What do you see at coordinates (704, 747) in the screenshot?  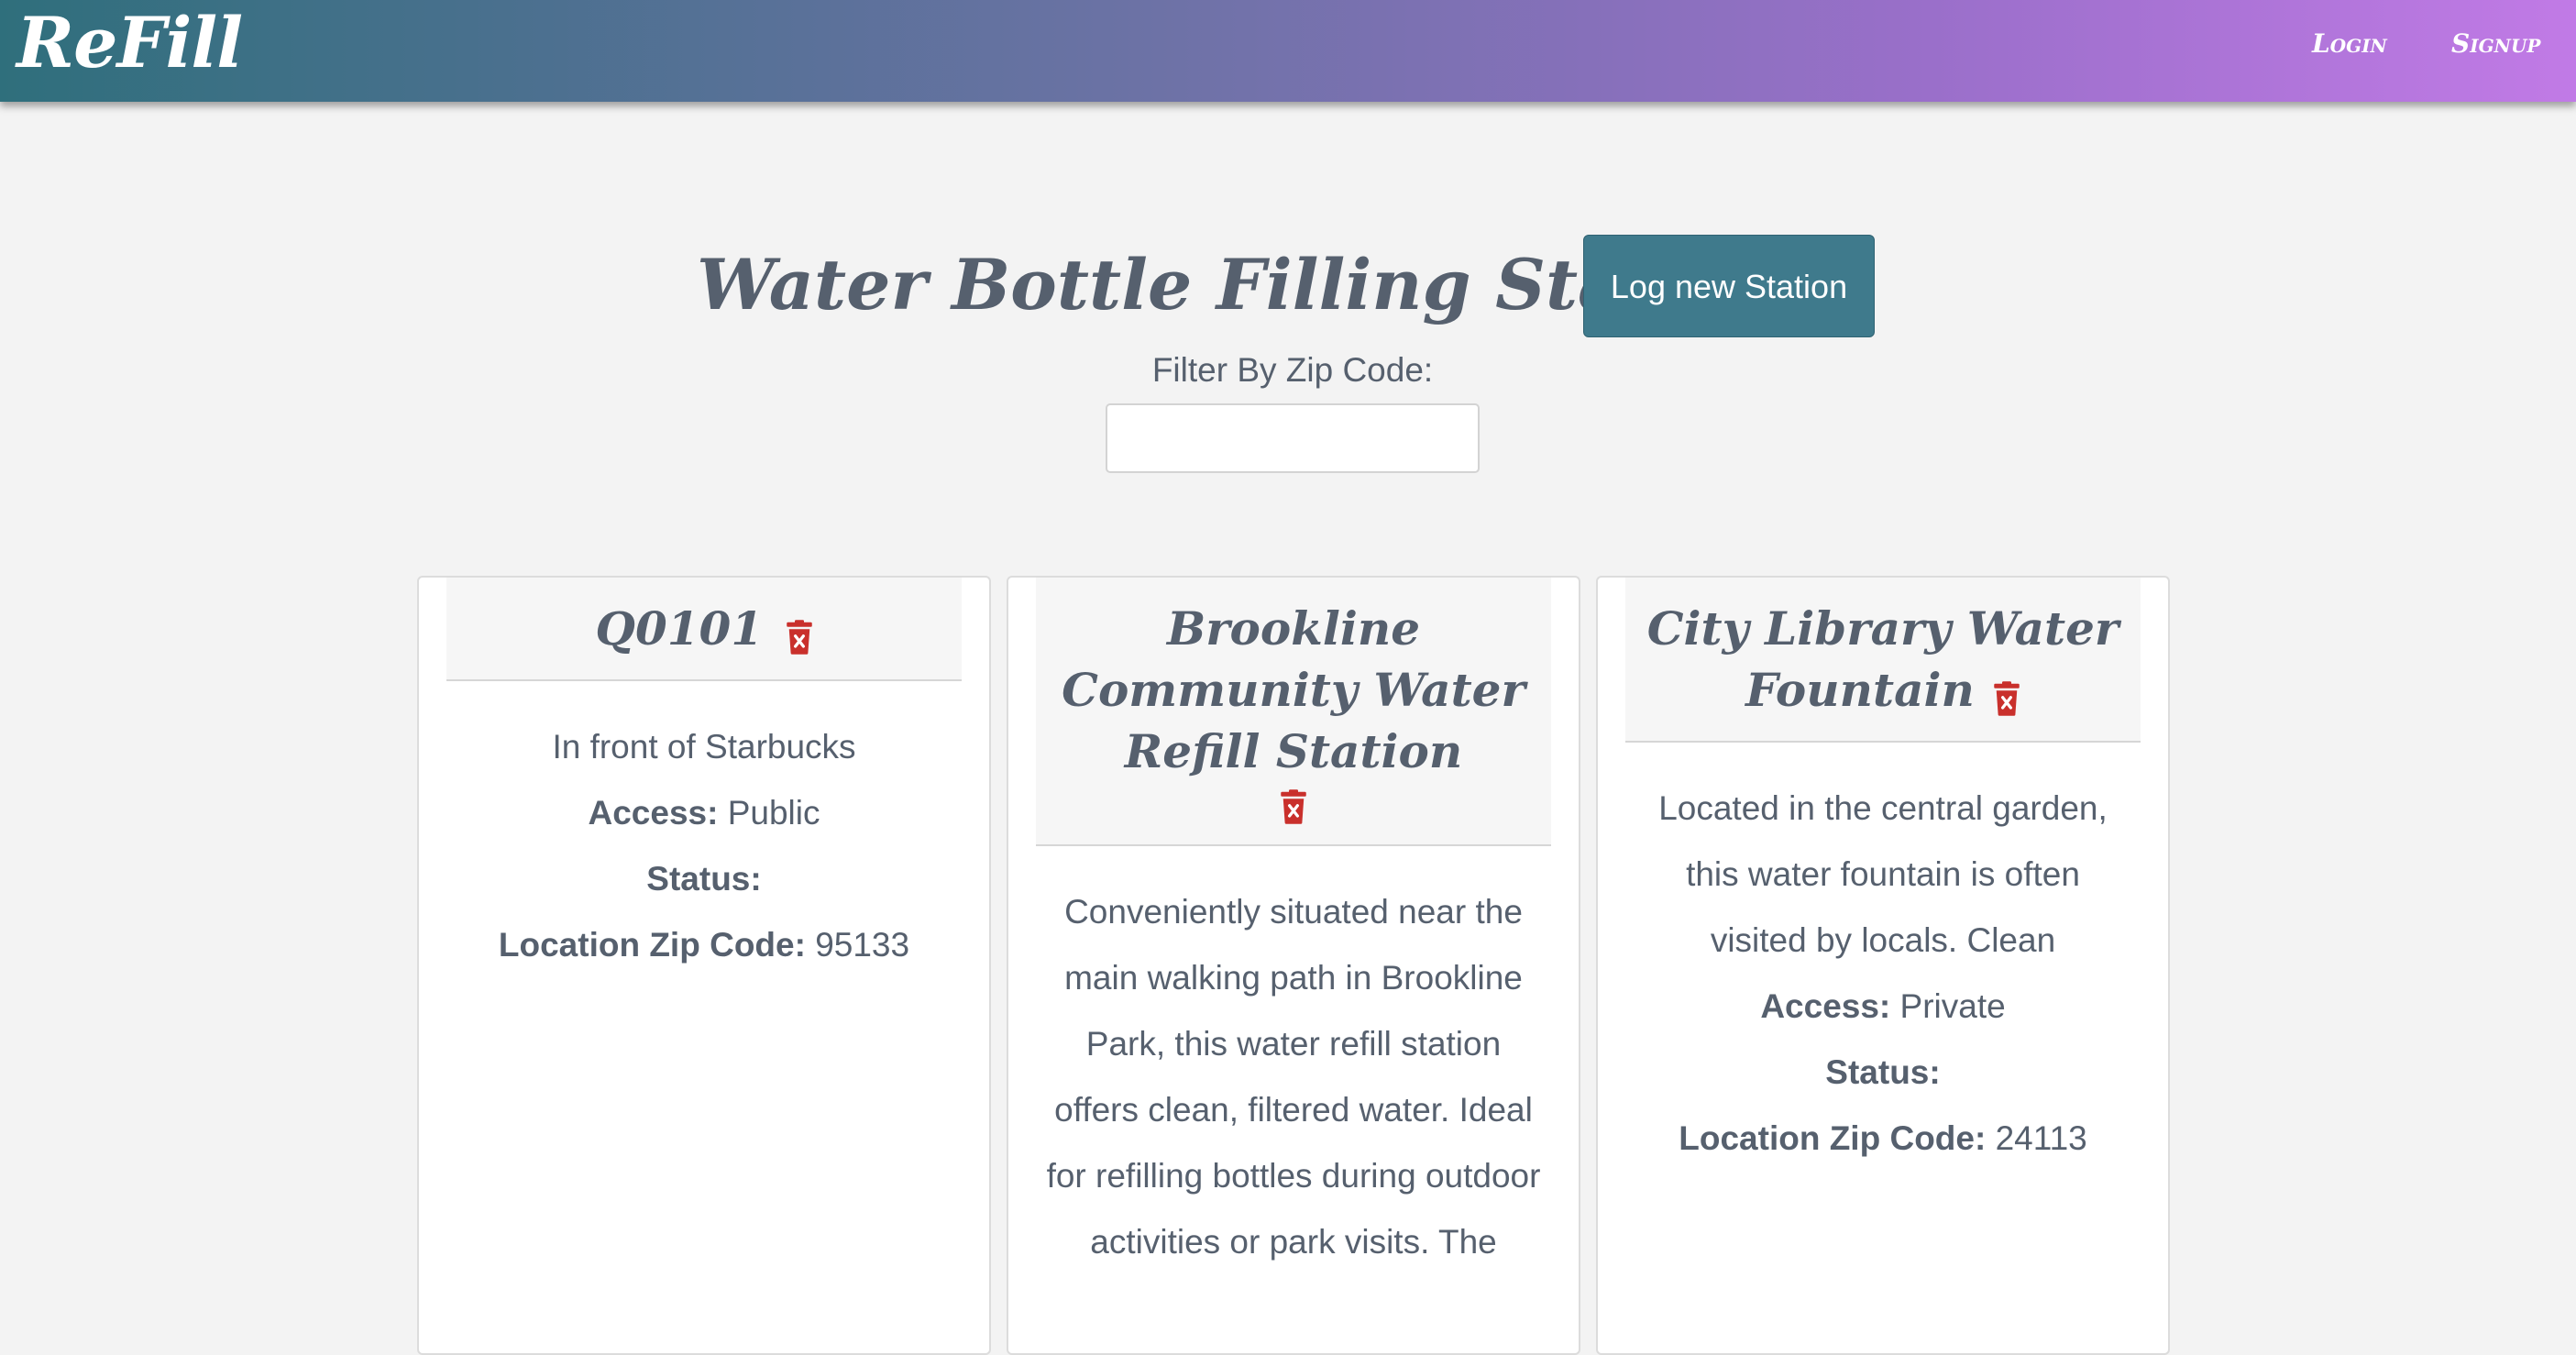 I see `station-description: In front of Starbucks` at bounding box center [704, 747].